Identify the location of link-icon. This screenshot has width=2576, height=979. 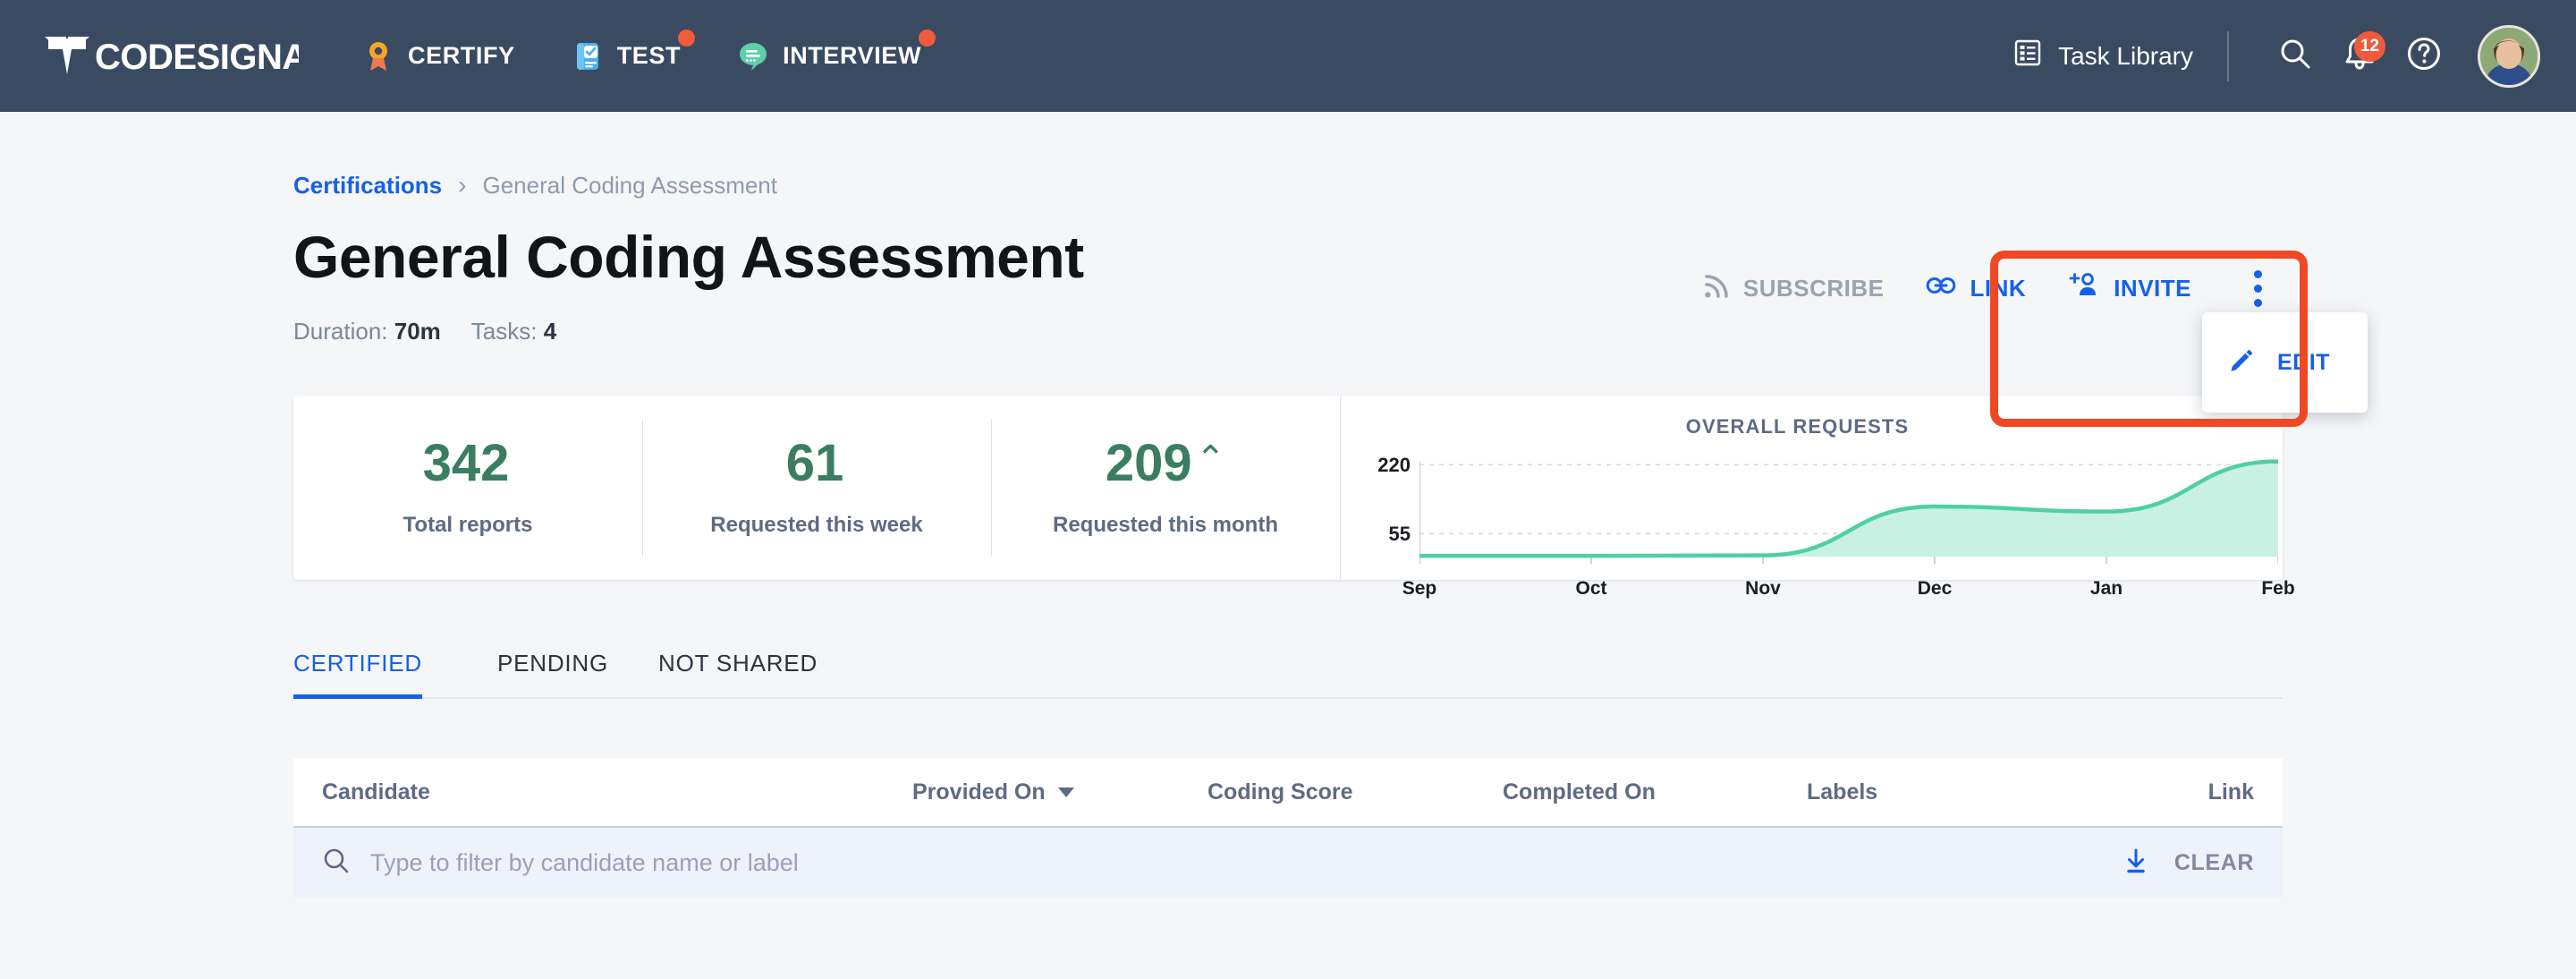
(1941, 288).